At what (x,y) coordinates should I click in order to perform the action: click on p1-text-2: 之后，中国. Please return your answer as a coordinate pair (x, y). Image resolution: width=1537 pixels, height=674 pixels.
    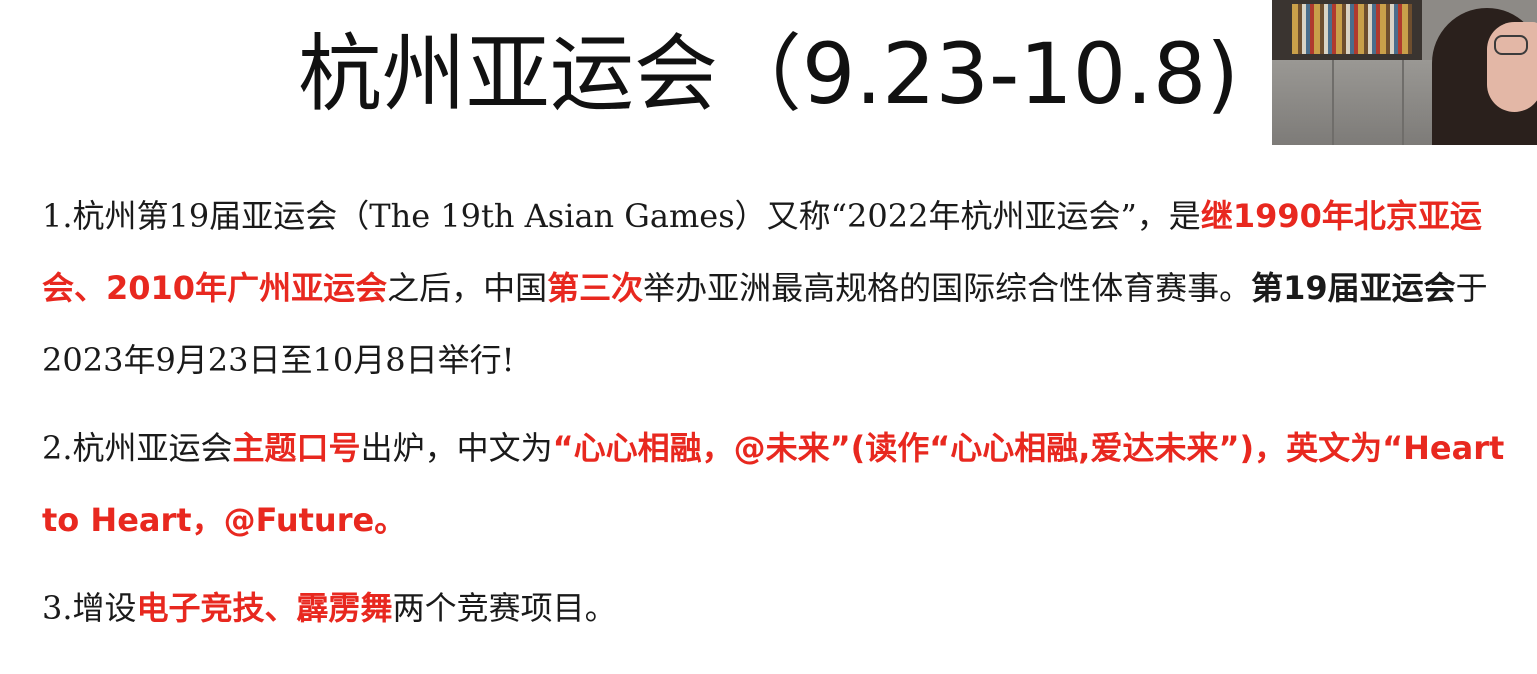
    Looking at the image, I should click on (467, 288).